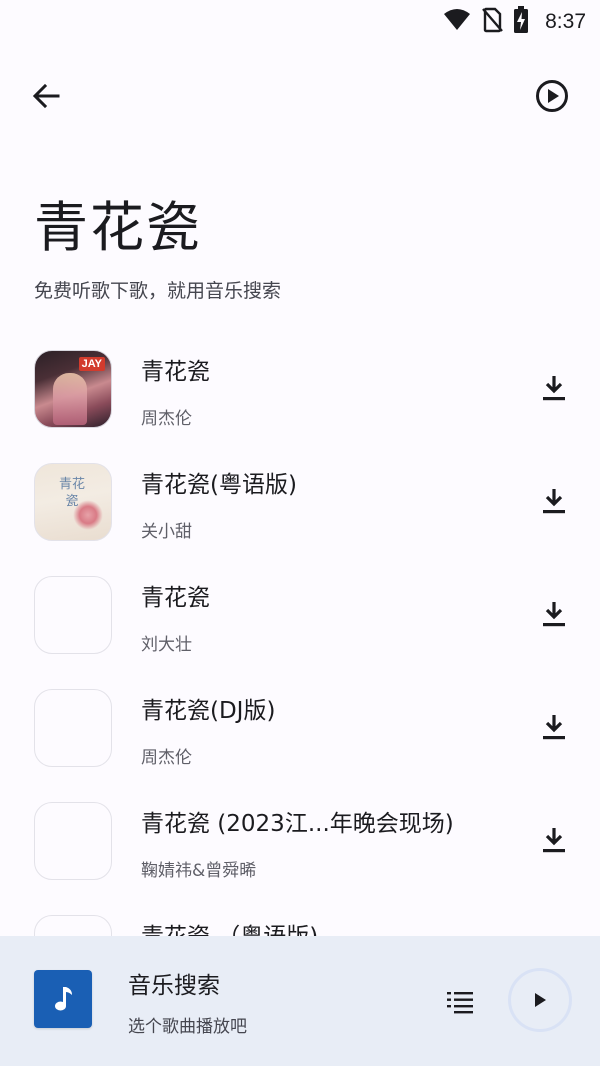 This screenshot has height=1066, width=600. What do you see at coordinates (166, 645) in the screenshot?
I see `song-artist: 刘大壮` at bounding box center [166, 645].